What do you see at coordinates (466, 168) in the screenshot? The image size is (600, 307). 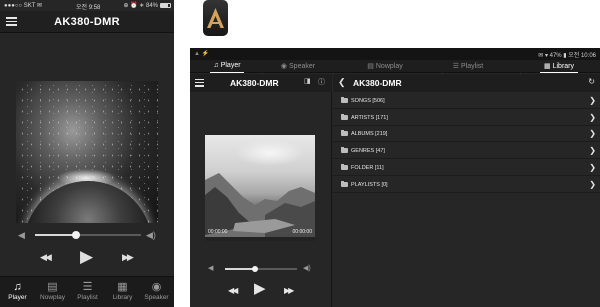 I see `library-row: FOLDER [11] ❯` at bounding box center [466, 168].